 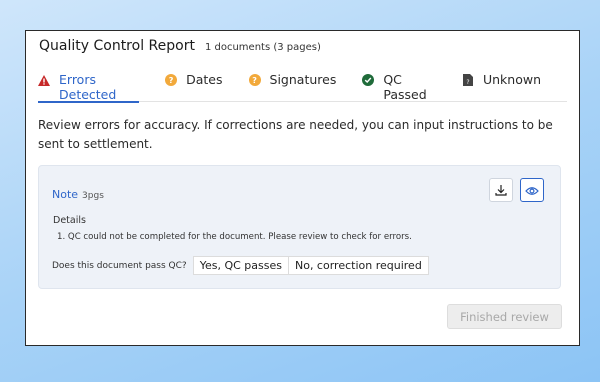 What do you see at coordinates (117, 46) in the screenshot?
I see `page-title: Quality Control Report` at bounding box center [117, 46].